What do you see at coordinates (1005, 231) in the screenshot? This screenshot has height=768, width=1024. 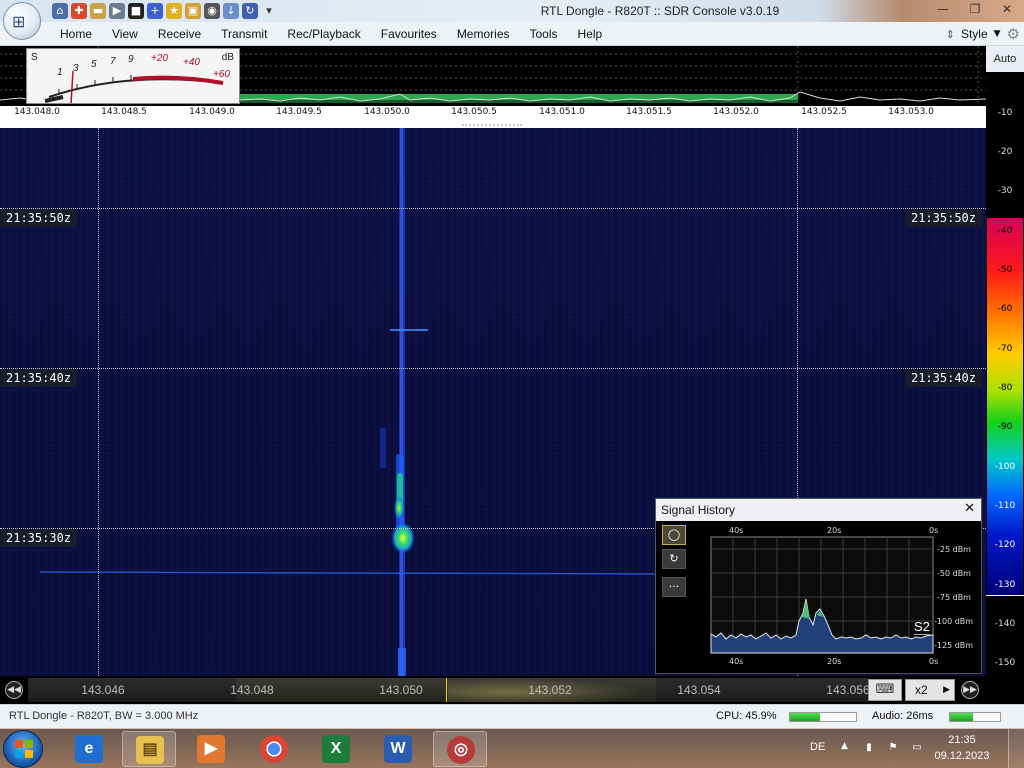 I see `db-tick: -40` at bounding box center [1005, 231].